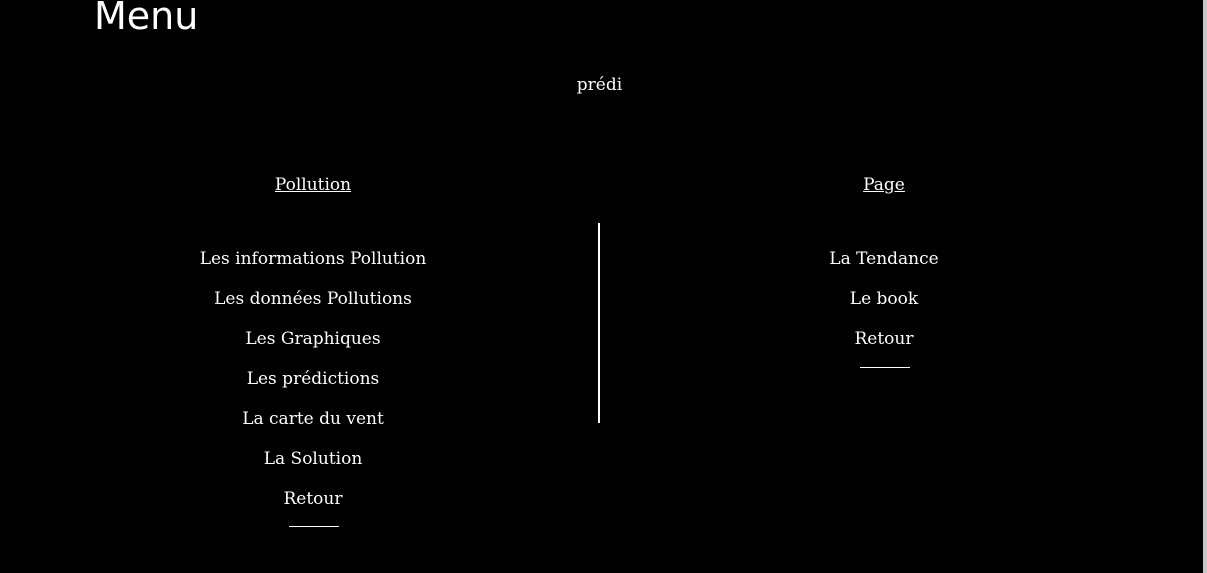  Describe the element at coordinates (884, 348) in the screenshot. I see `menu-link-retour-right: Retour` at that location.